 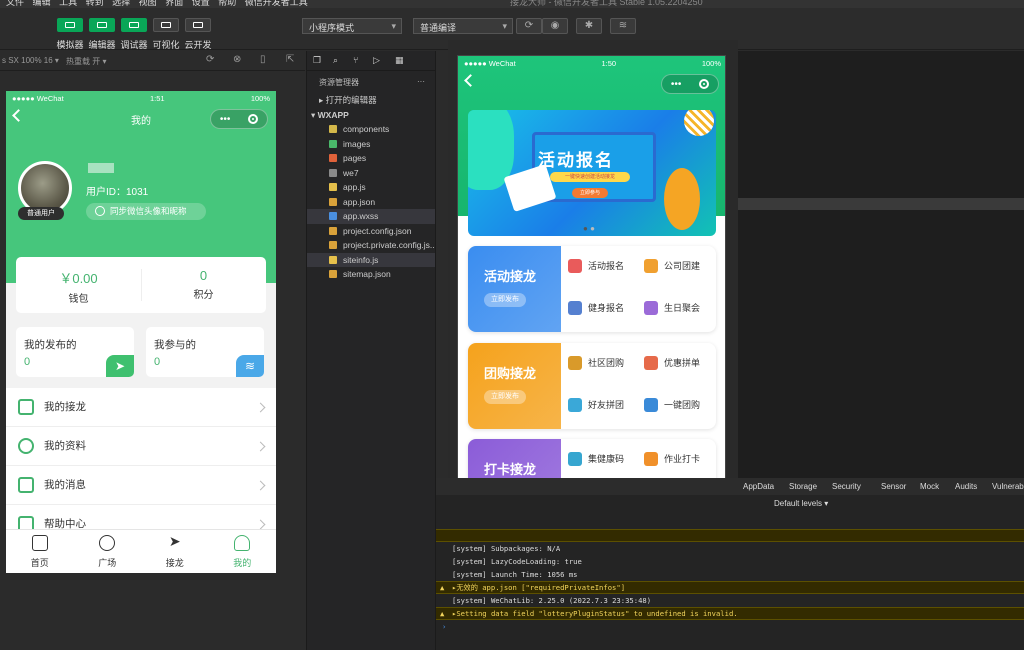 What do you see at coordinates (355, 60) in the screenshot?
I see `git-icon: ⑂` at bounding box center [355, 60].